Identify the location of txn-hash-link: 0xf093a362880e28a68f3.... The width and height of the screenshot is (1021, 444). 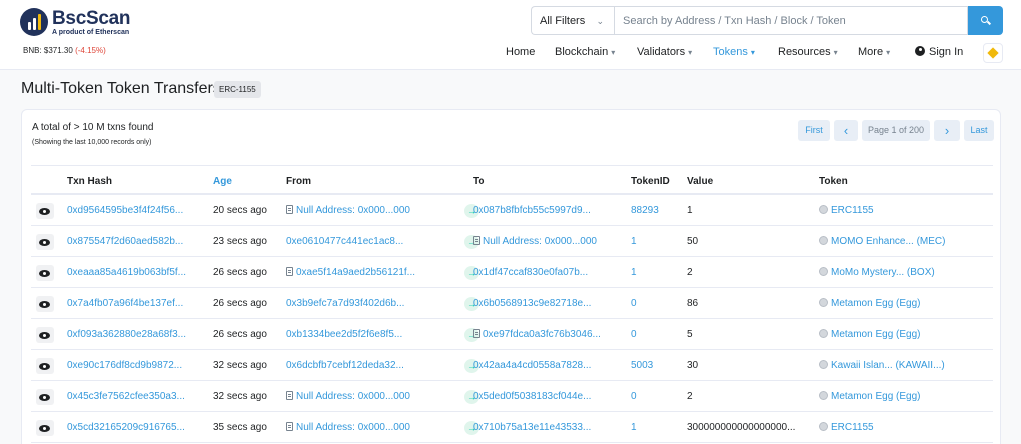
(126, 334).